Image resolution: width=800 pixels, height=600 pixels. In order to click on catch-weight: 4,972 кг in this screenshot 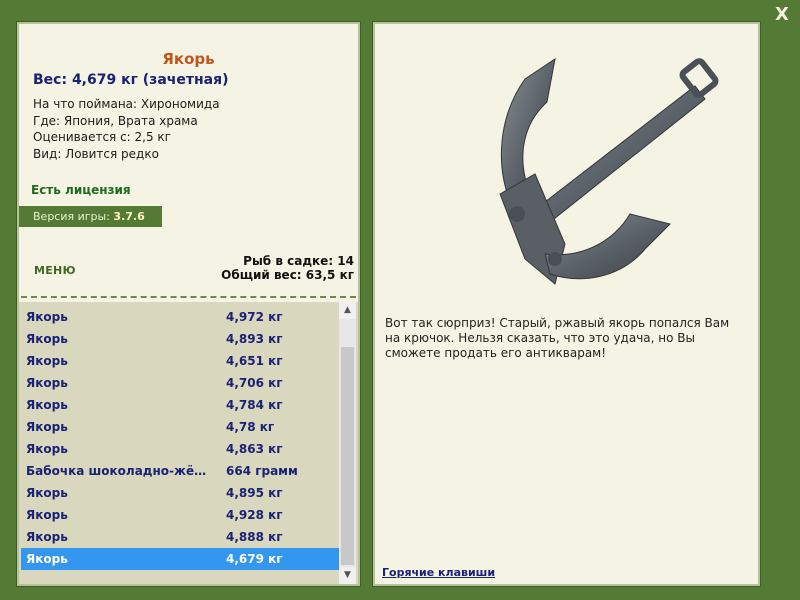, I will do `click(254, 317)`.